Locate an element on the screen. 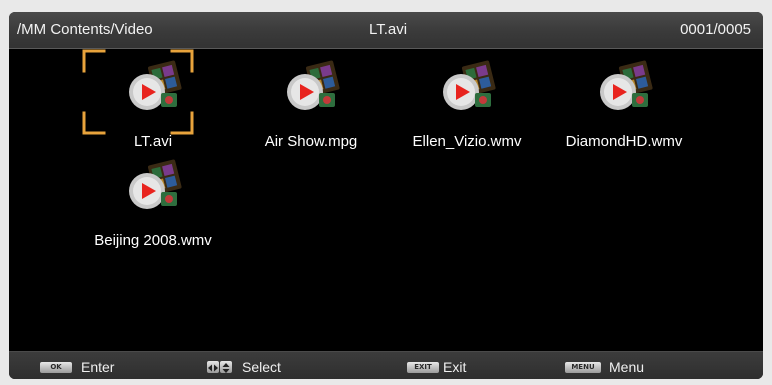  hint-select: Select is located at coordinates (244, 367).